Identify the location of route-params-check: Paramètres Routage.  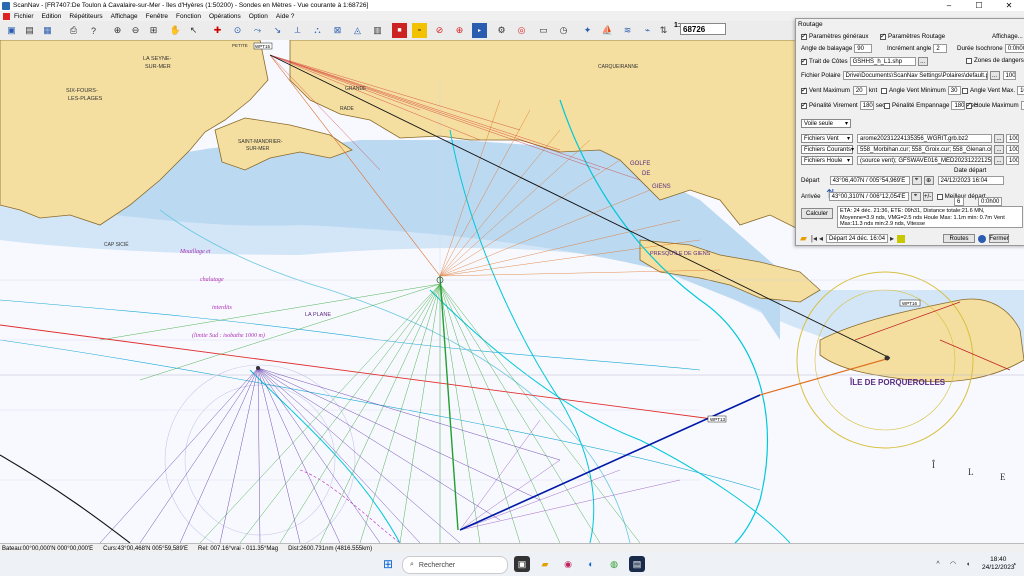
(912, 36).